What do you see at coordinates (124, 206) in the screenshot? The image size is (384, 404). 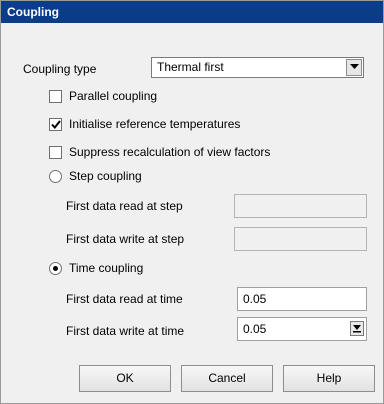 I see `step-read-label: First data read at step` at bounding box center [124, 206].